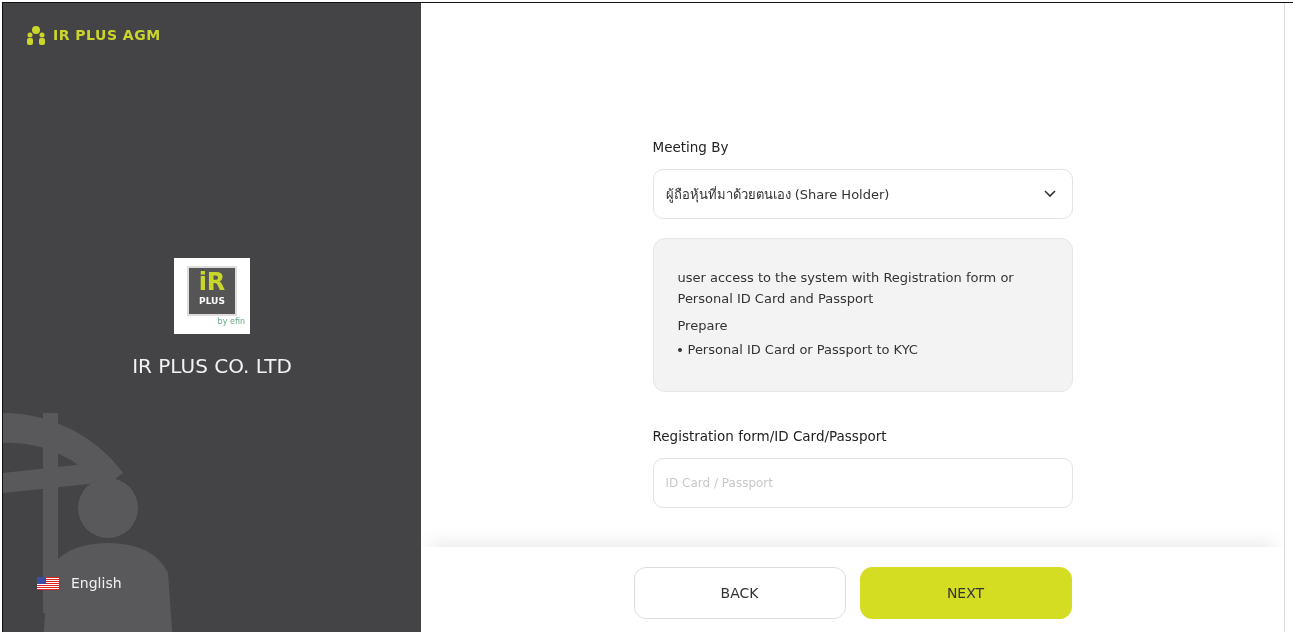 This screenshot has height=632, width=1293. Describe the element at coordinates (96, 583) in the screenshot. I see `language-selector: English` at that location.